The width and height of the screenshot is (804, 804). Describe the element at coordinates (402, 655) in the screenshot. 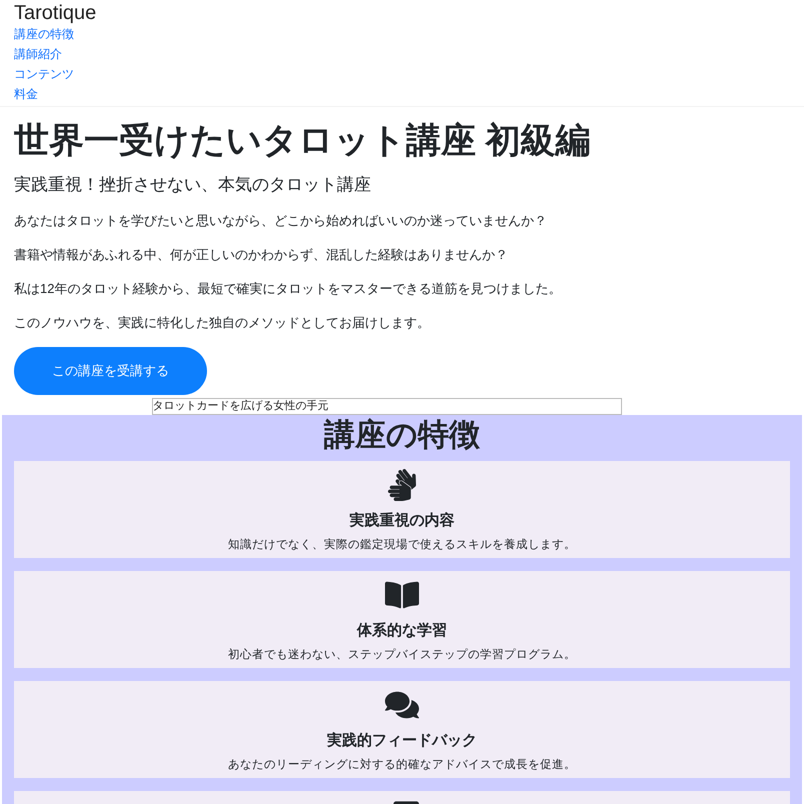

I see `feature-text: 初心者でも迷わない、ステップバイステップの学習プログラム。` at that location.